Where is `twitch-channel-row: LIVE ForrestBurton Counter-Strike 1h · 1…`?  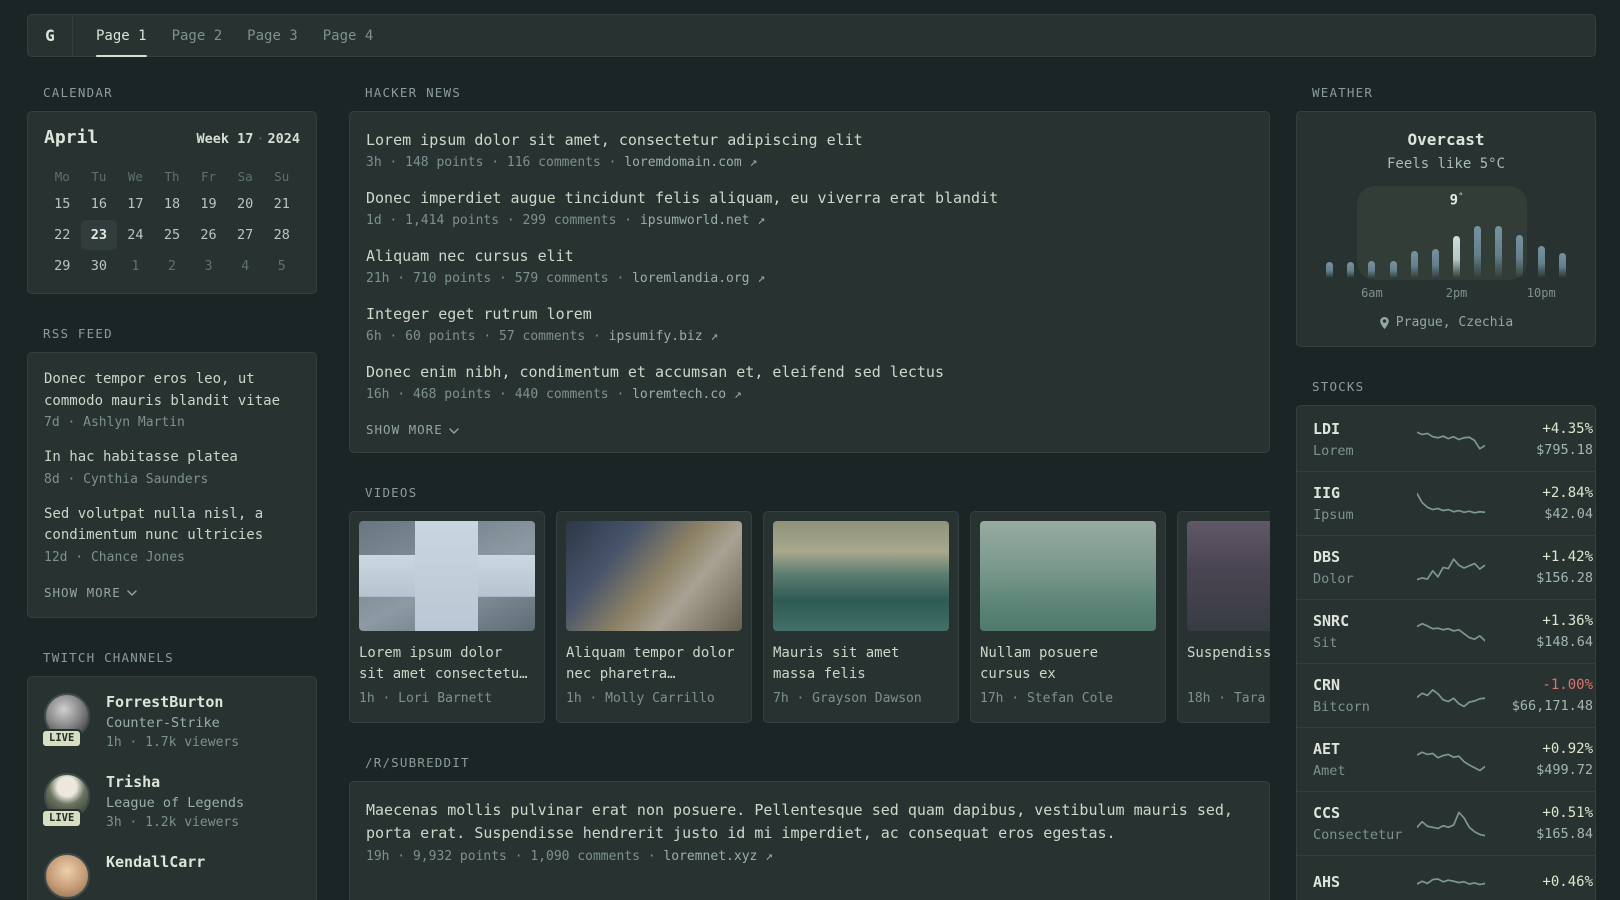 twitch-channel-row: LIVE ForrestBurton Counter-Strike 1h · 1… is located at coordinates (170, 721).